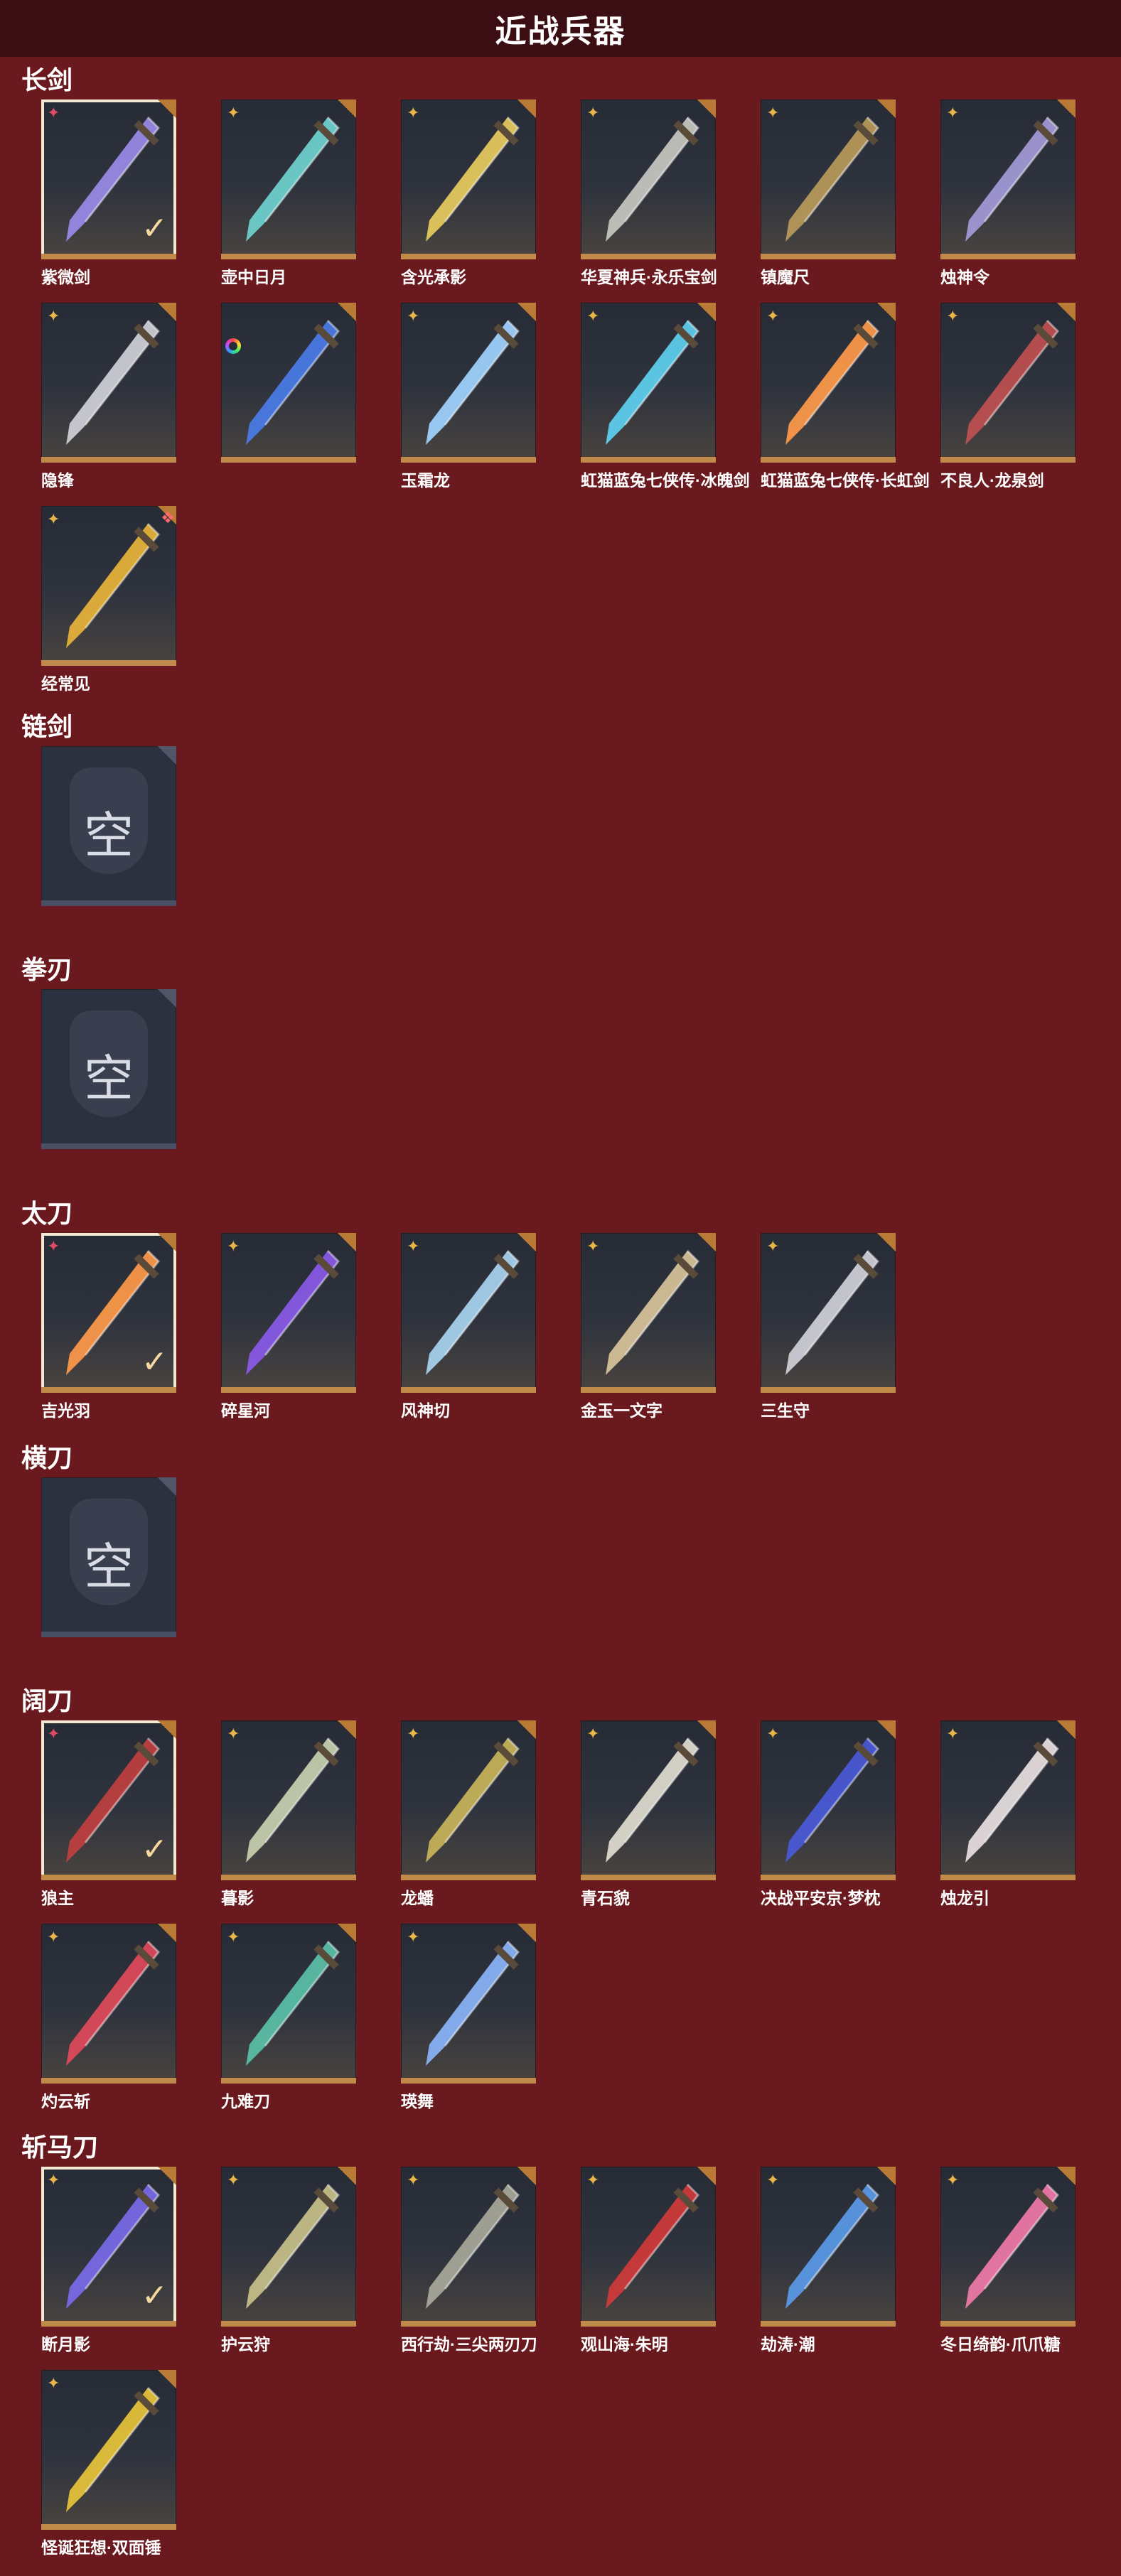 The image size is (1121, 2576). Describe the element at coordinates (417, 2101) in the screenshot. I see `weapon-name: 瑛舞` at that location.